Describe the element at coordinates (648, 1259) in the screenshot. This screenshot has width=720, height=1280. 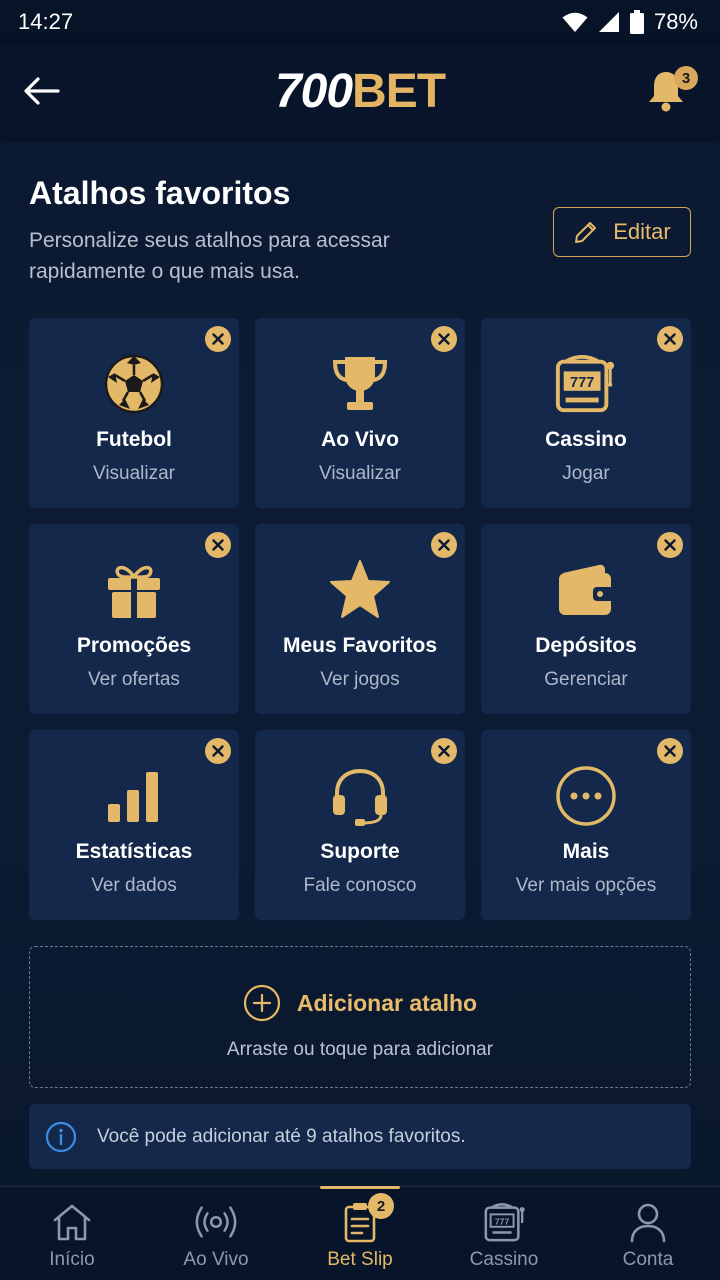
I see `nav-label: Conta` at that location.